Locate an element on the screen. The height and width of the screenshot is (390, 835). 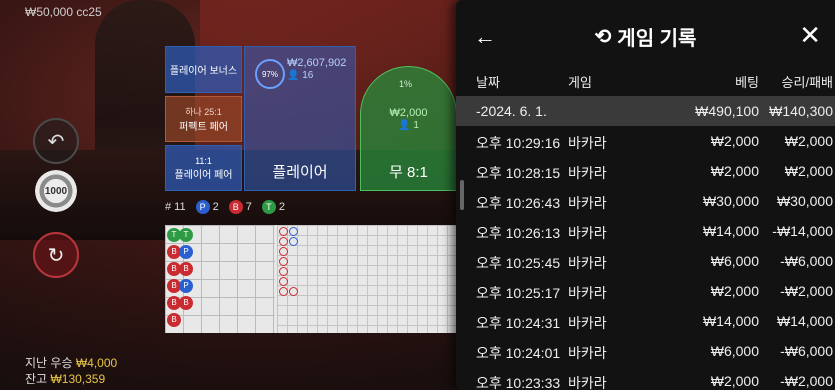
tie-amount: ₩2,000 is located at coordinates (408, 113).